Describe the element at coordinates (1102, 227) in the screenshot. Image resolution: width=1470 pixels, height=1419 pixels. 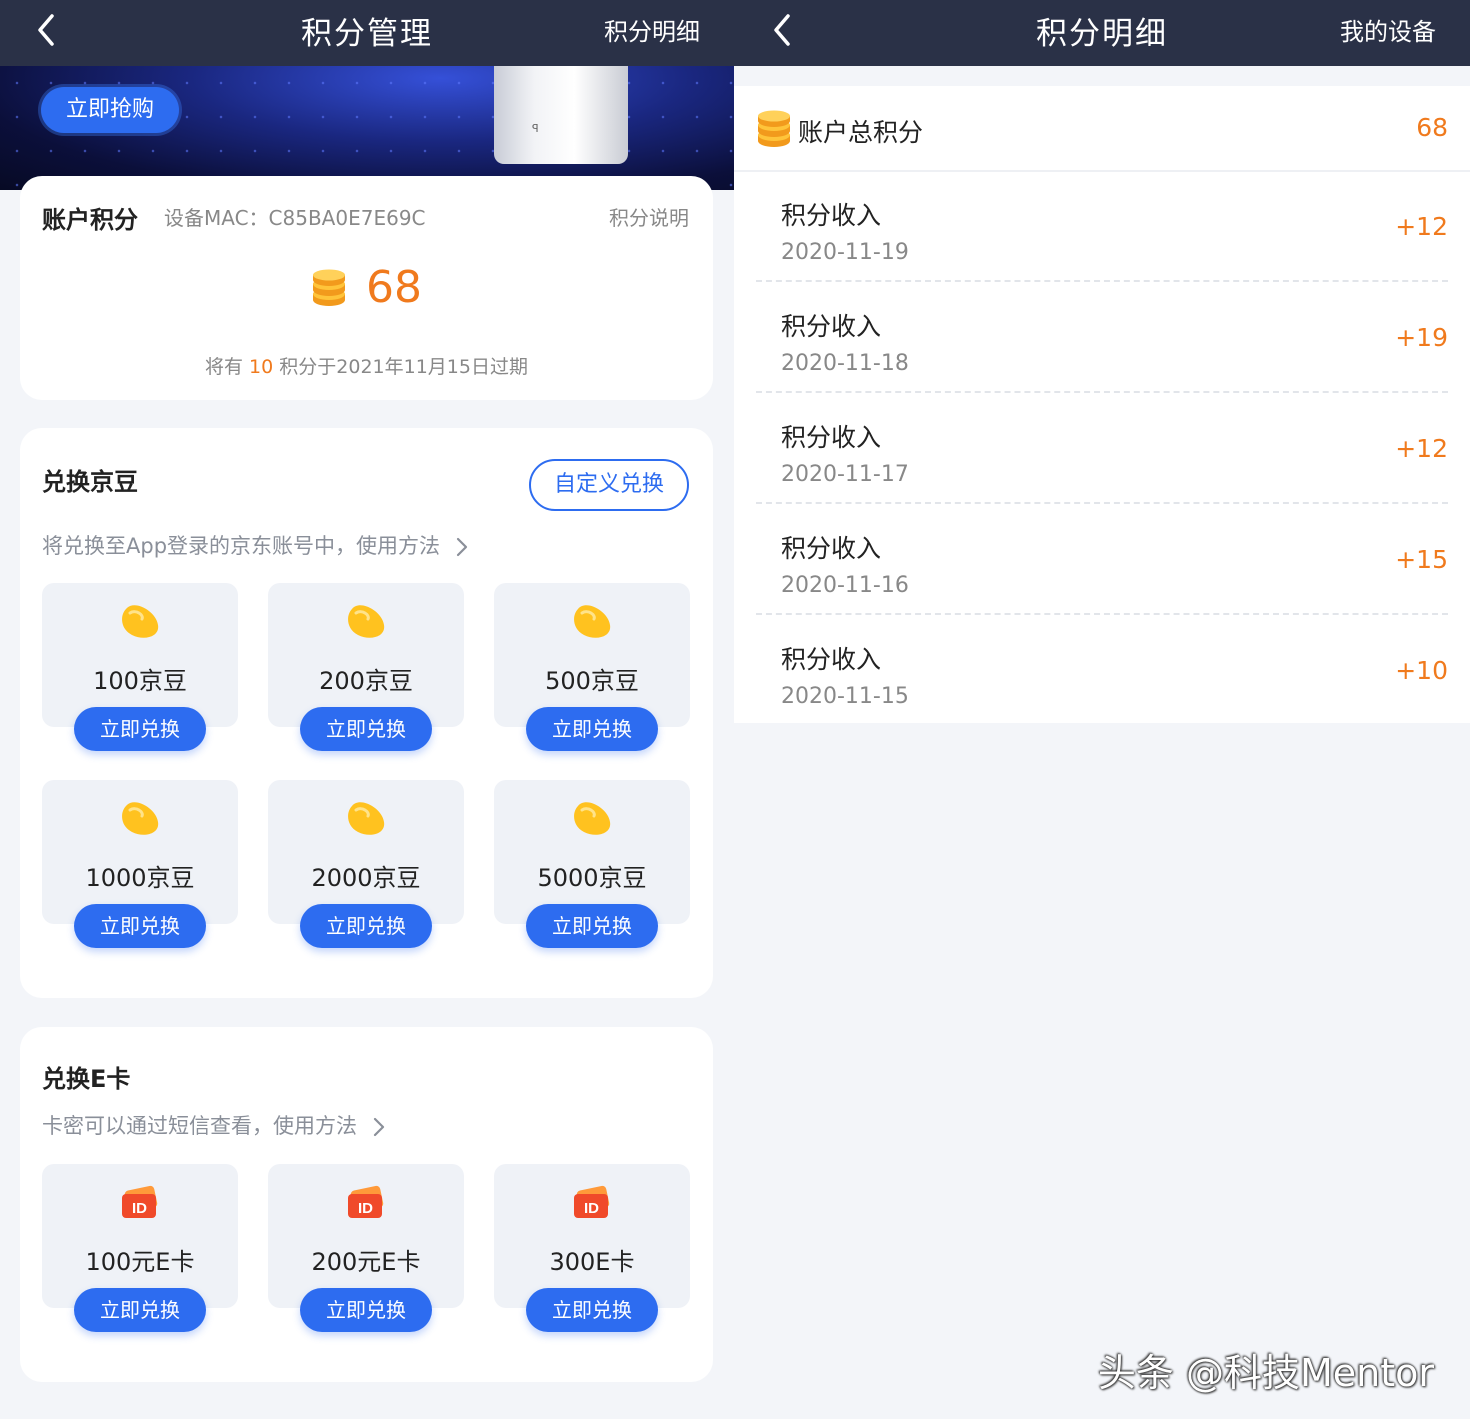
I see `list-item: 积分收入 2020-11-19 +12` at that location.